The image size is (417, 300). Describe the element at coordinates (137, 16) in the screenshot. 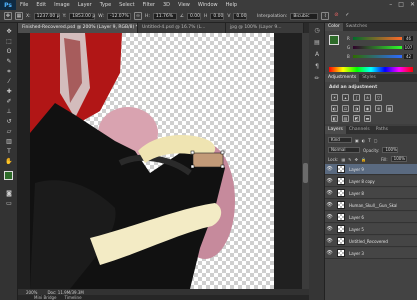

I see `link-icon: ∞` at that location.